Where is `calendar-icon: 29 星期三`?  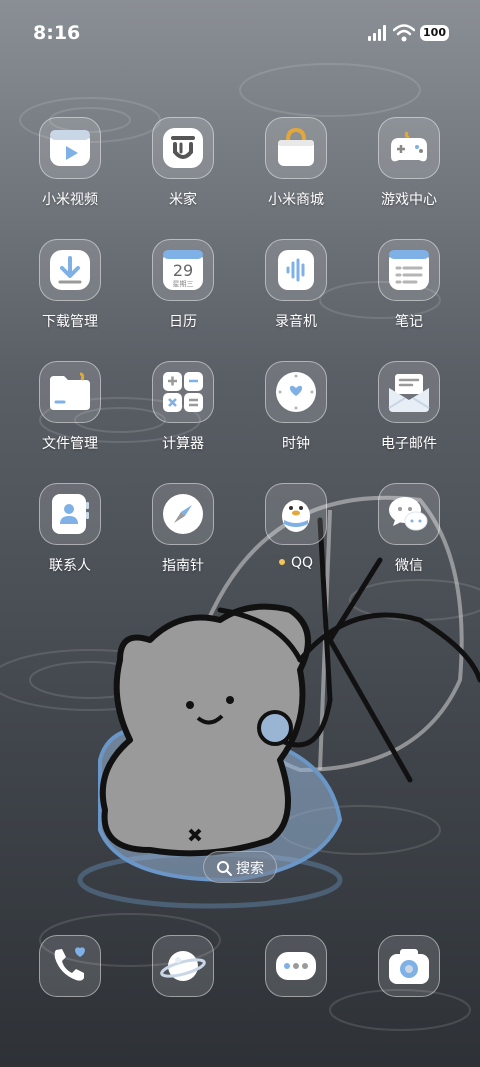
calendar-icon: 29 星期三 is located at coordinates (183, 270).